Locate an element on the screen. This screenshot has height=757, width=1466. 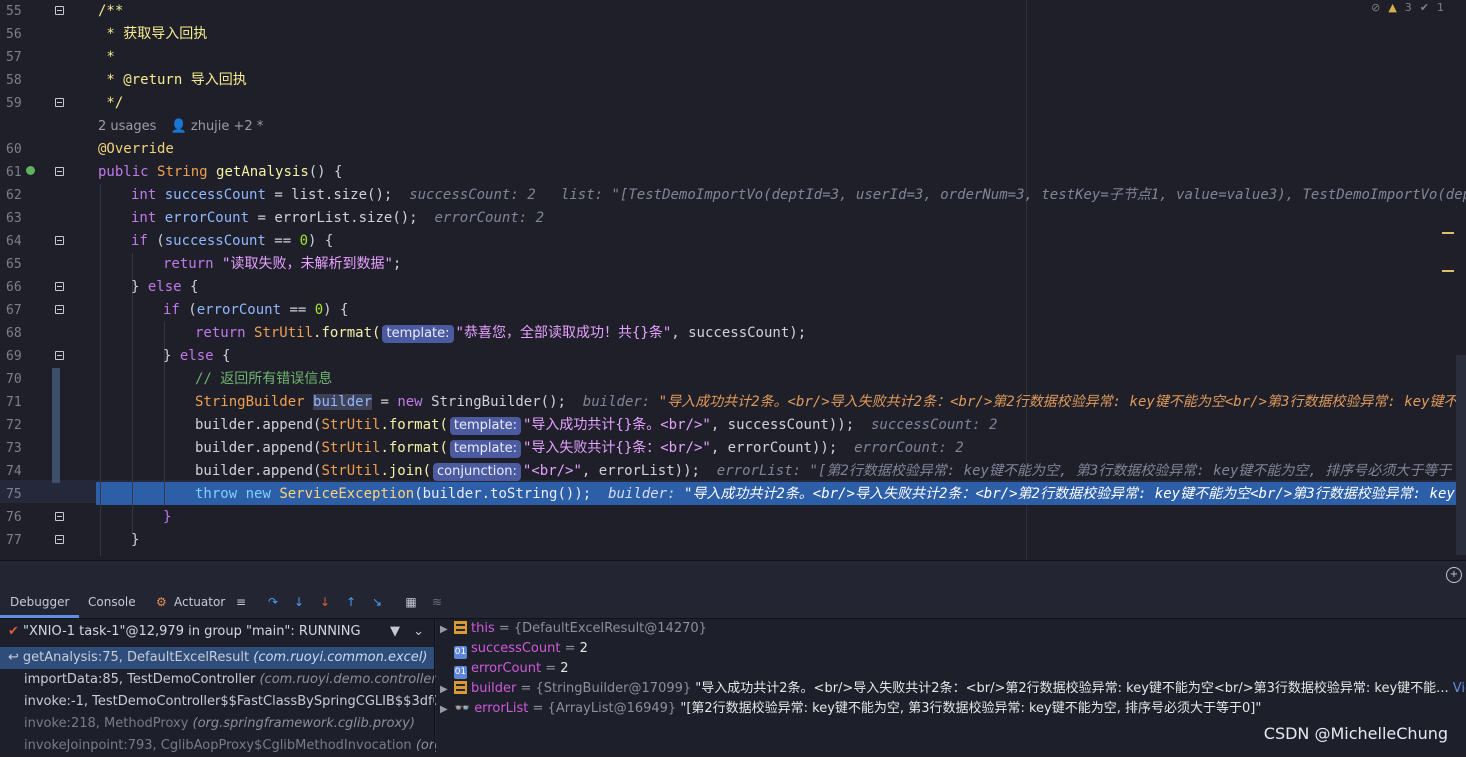
code-line-66: } else { is located at coordinates (165, 287).